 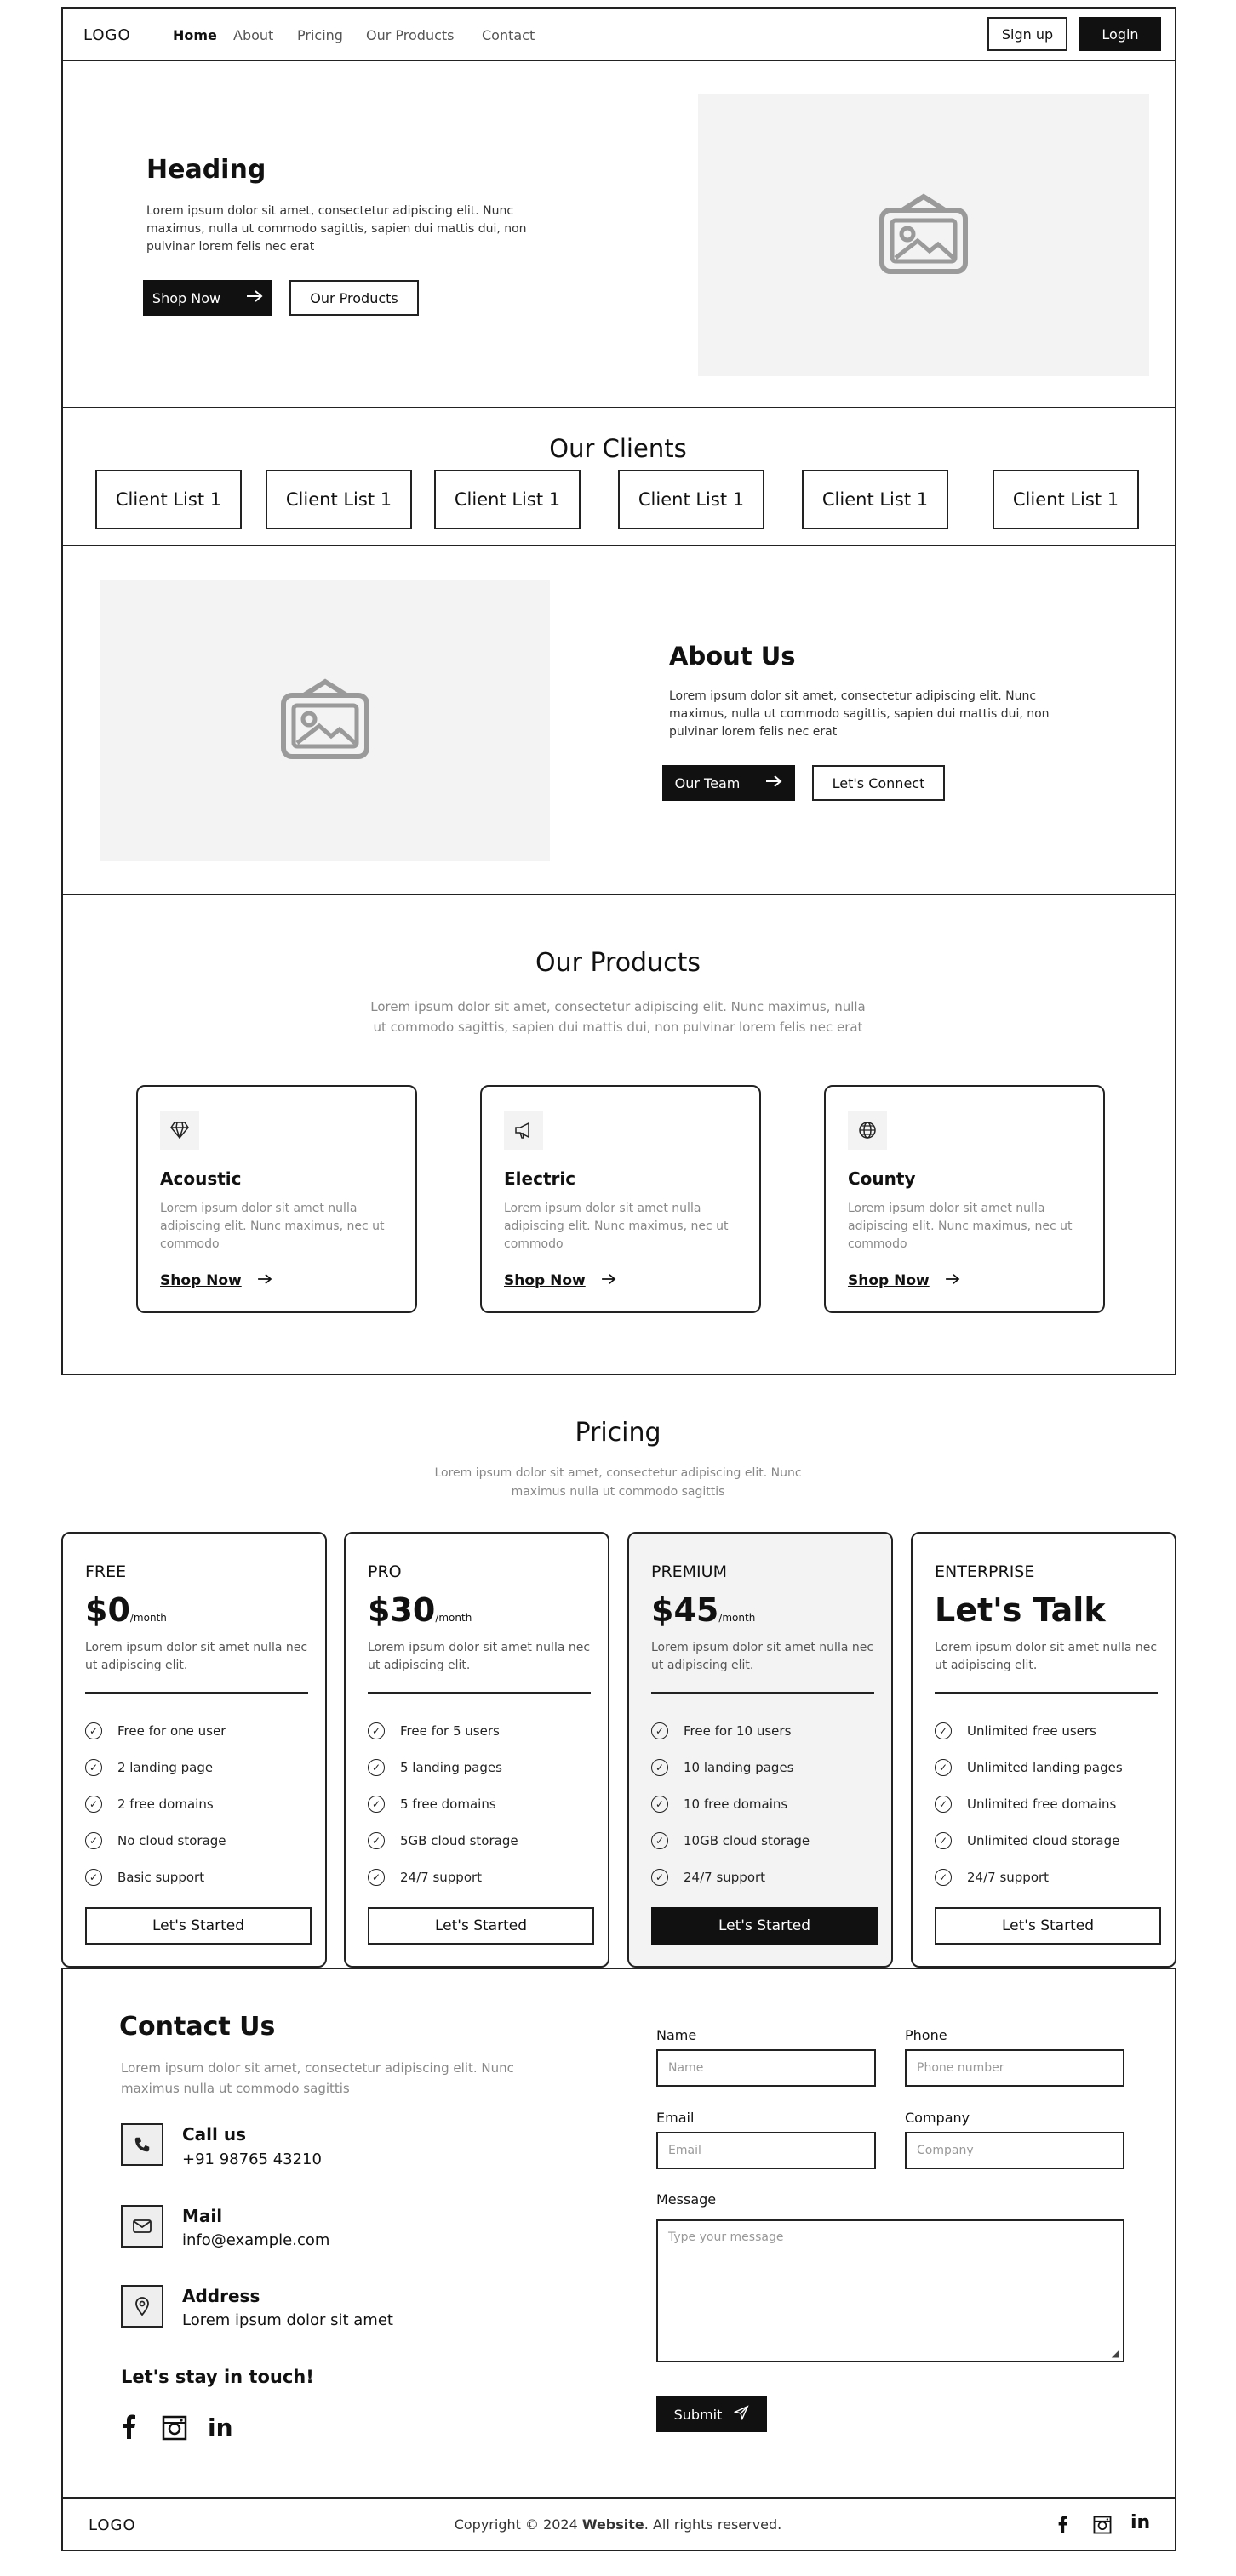 I want to click on plan-price: $0/month, so click(x=126, y=1610).